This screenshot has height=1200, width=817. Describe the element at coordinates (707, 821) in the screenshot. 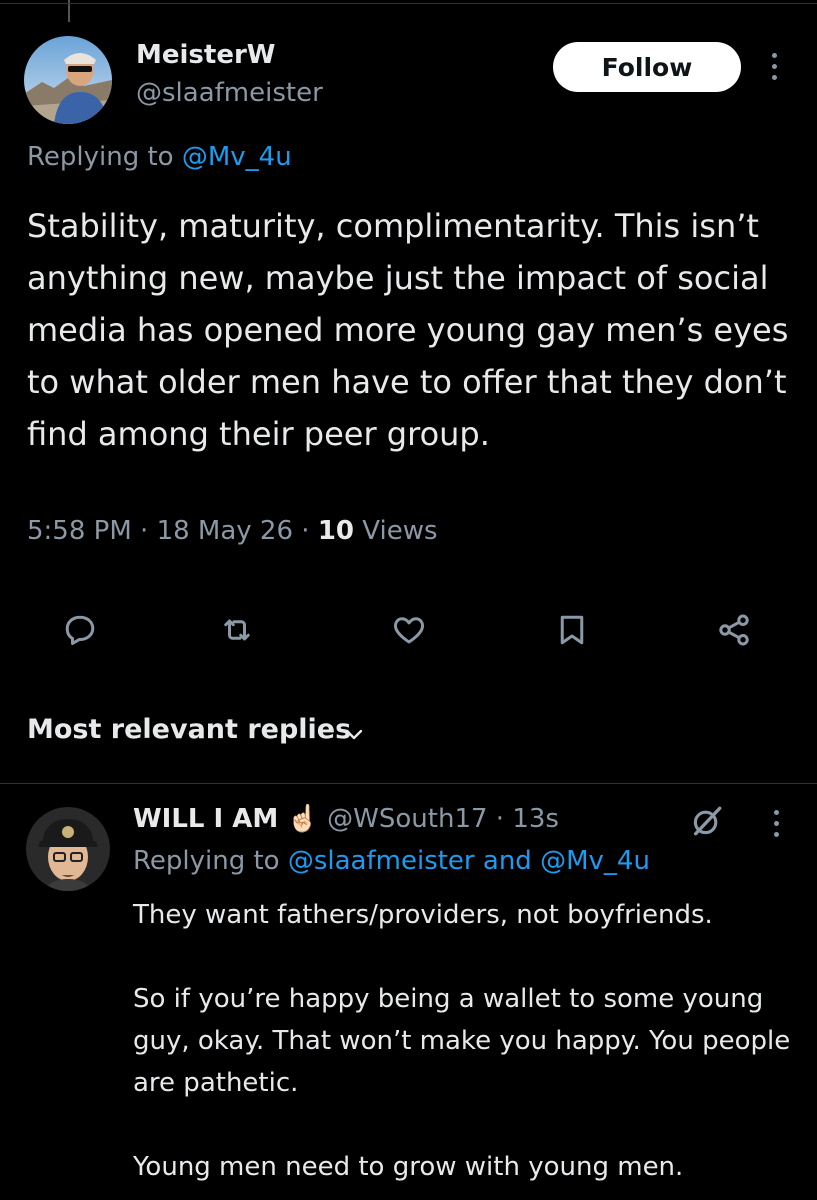

I see `grok-icon` at that location.